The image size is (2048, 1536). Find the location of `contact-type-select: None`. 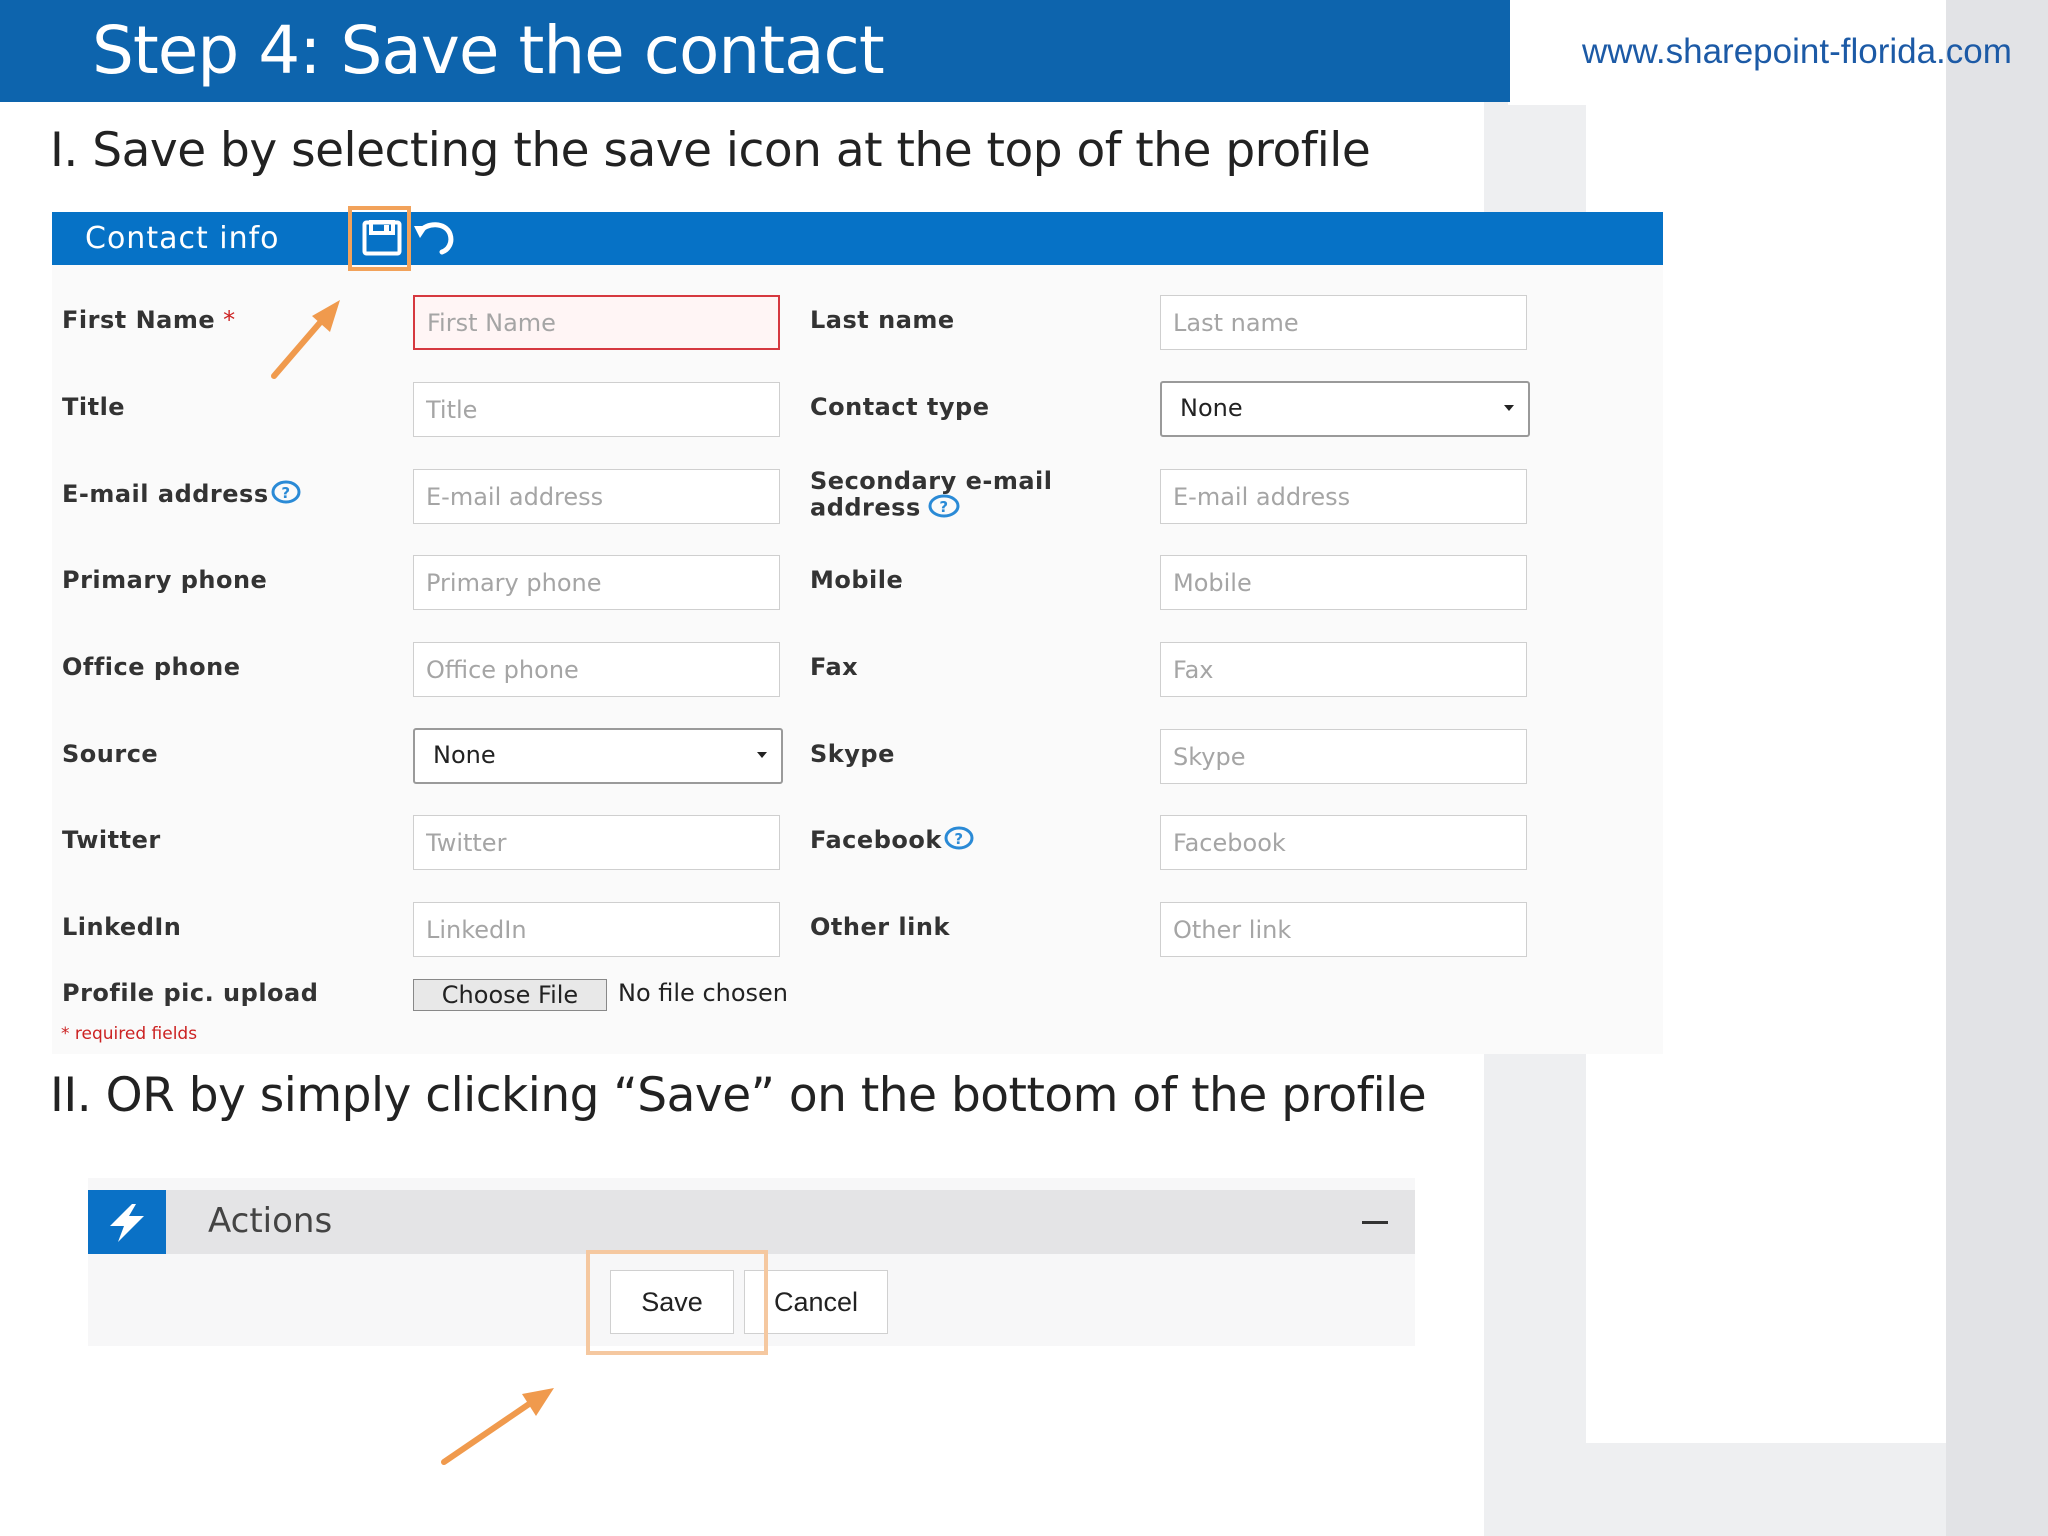

contact-type-select: None is located at coordinates (1345, 409).